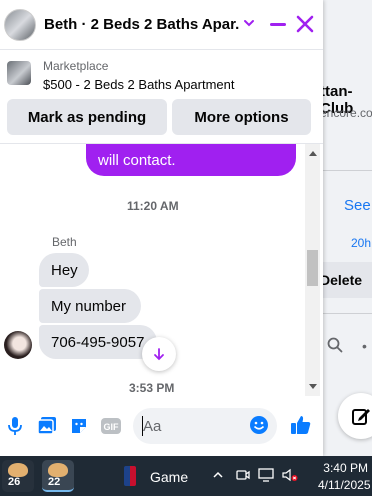 This screenshot has height=496, width=372. I want to click on scroll-to-bottom-button, so click(159, 354).